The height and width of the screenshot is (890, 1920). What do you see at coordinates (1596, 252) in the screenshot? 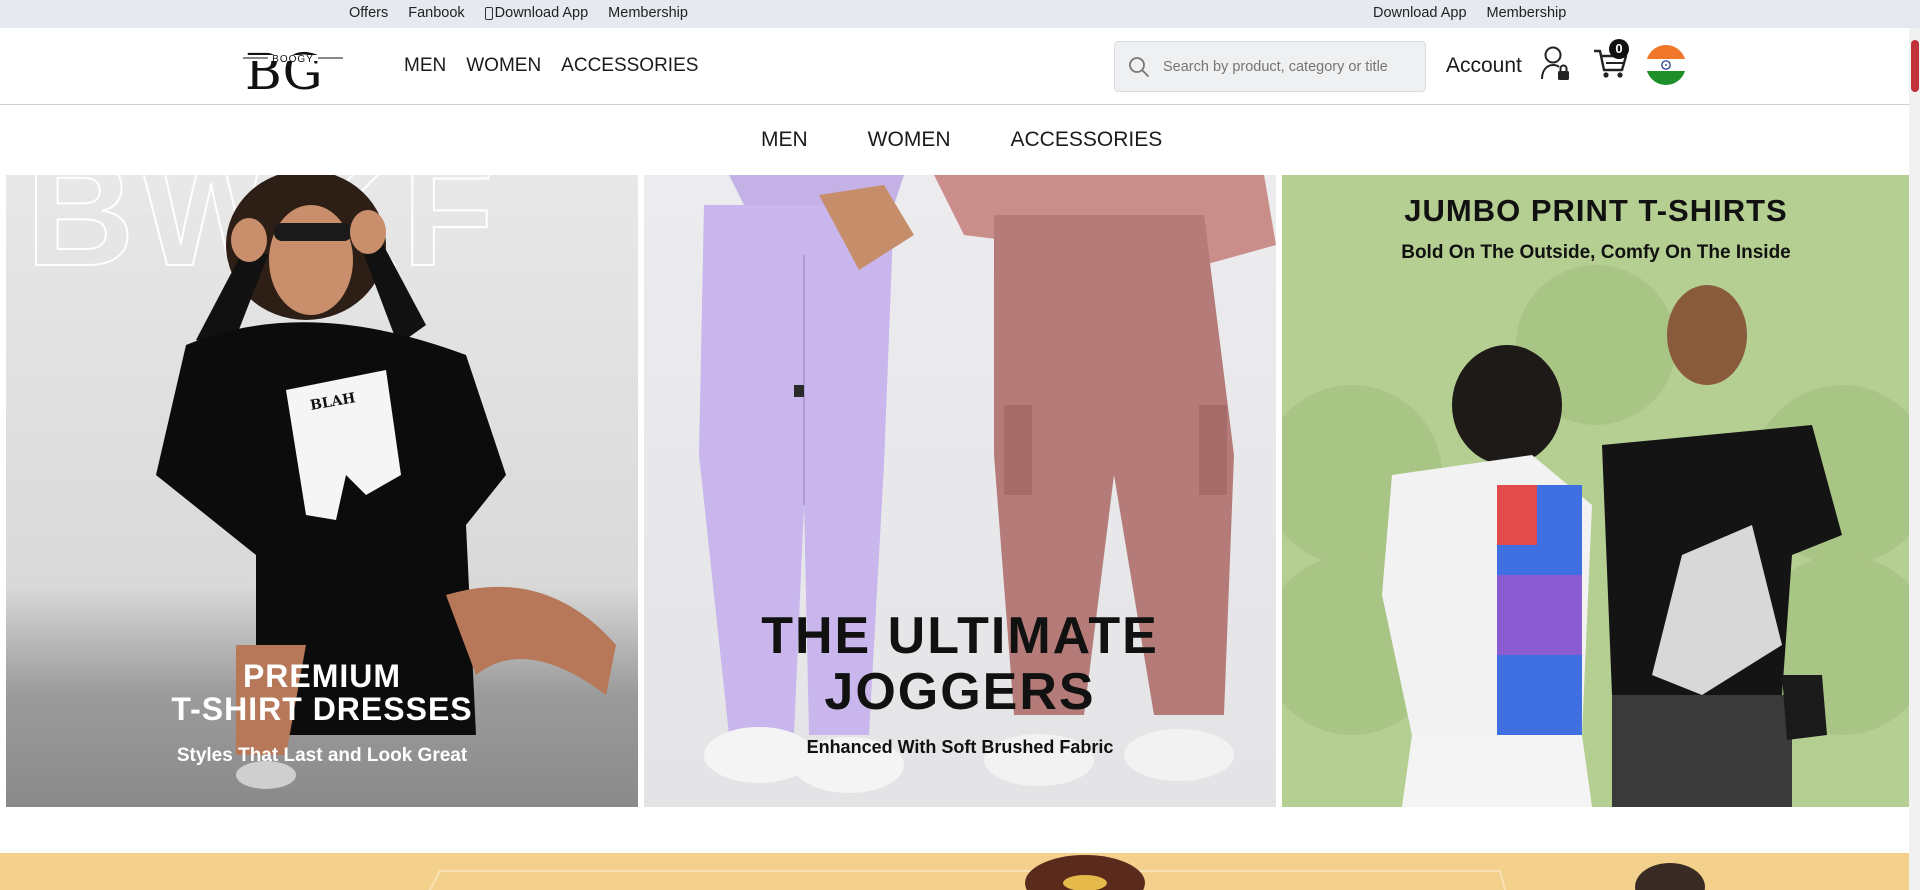
I see `banner-jumbo-print-subtitle: Bold On The Outside, Comfy On The Inside` at bounding box center [1596, 252].